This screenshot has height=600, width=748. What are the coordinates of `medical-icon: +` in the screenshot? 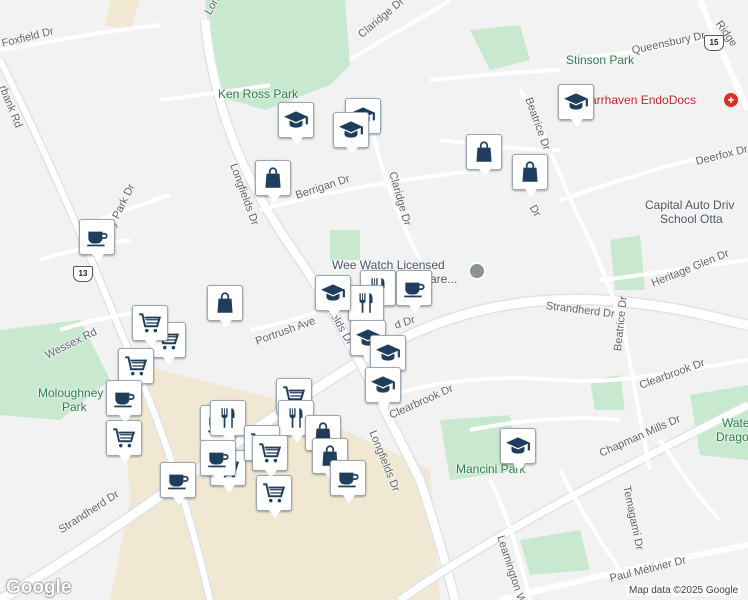 It's located at (731, 100).